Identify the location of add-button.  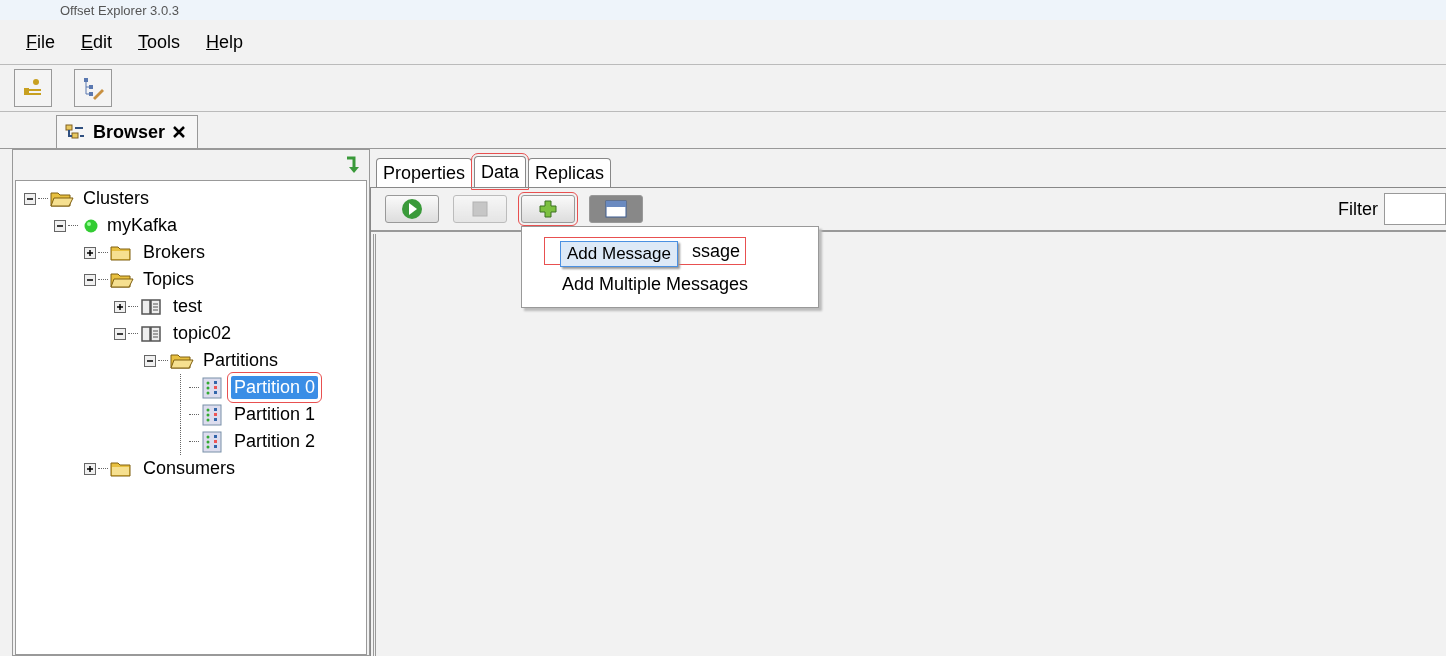
(548, 209).